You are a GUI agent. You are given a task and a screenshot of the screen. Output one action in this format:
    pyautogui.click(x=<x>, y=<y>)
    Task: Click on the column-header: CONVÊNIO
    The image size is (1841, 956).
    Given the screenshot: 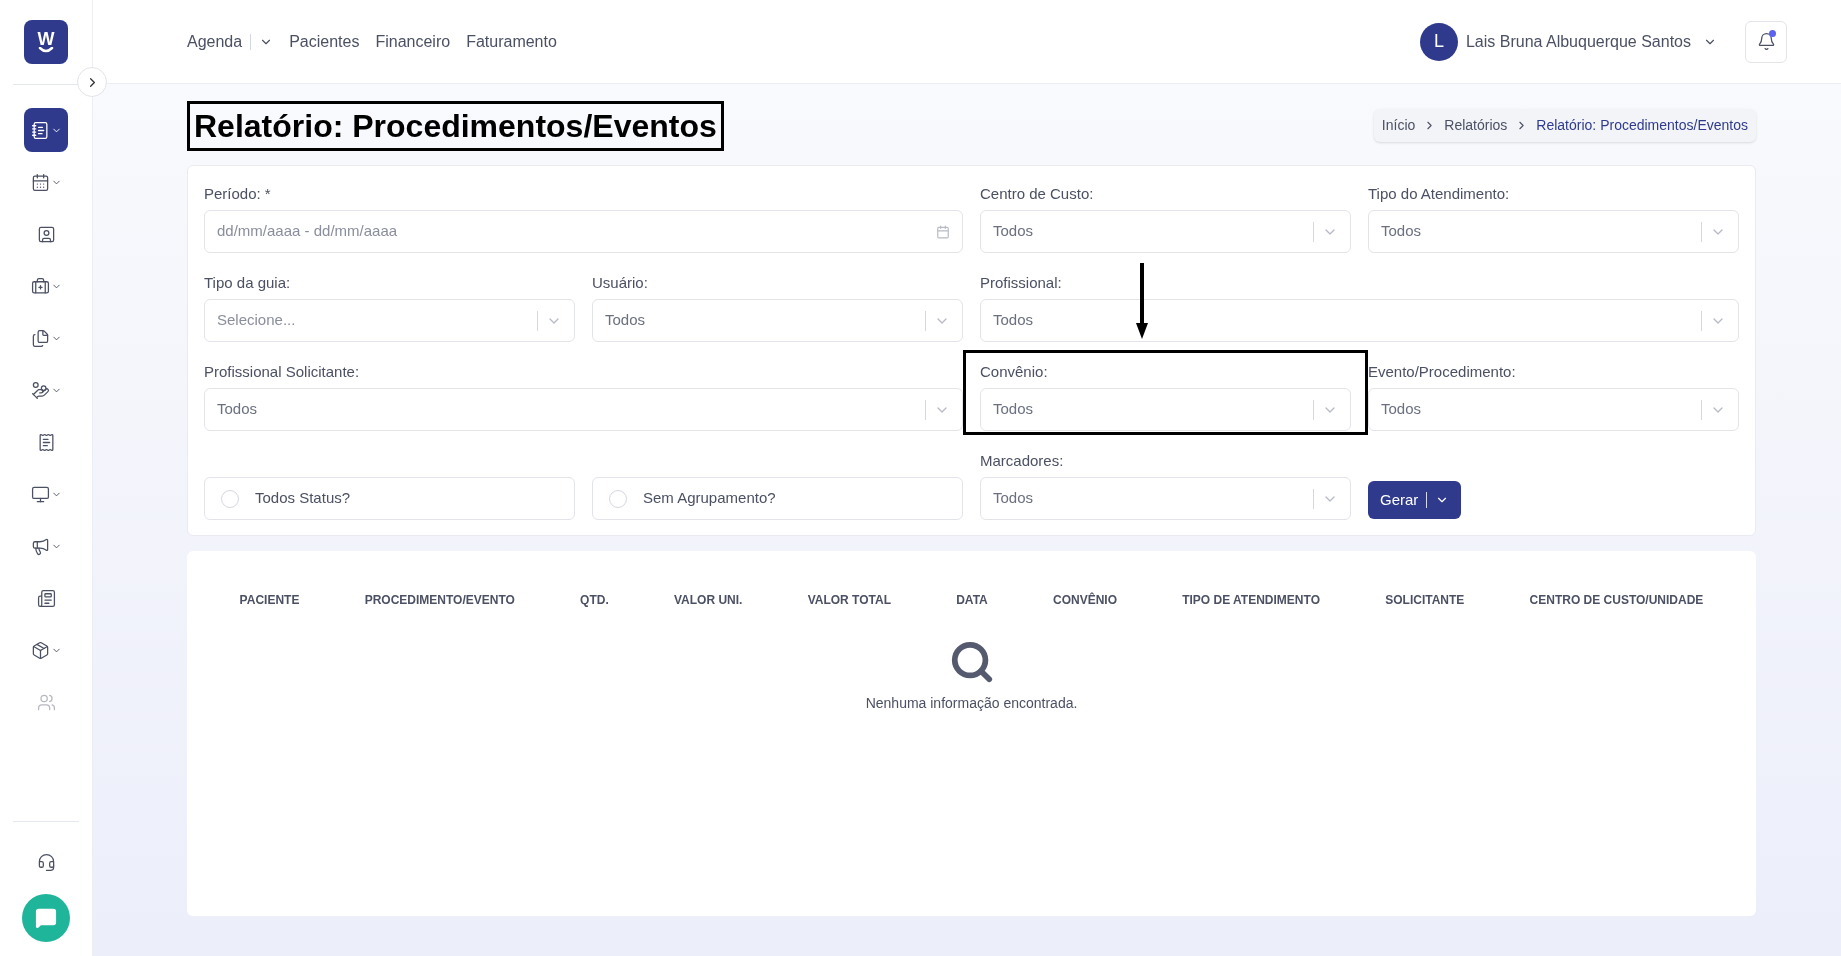 What is the action you would take?
    pyautogui.click(x=1084, y=600)
    